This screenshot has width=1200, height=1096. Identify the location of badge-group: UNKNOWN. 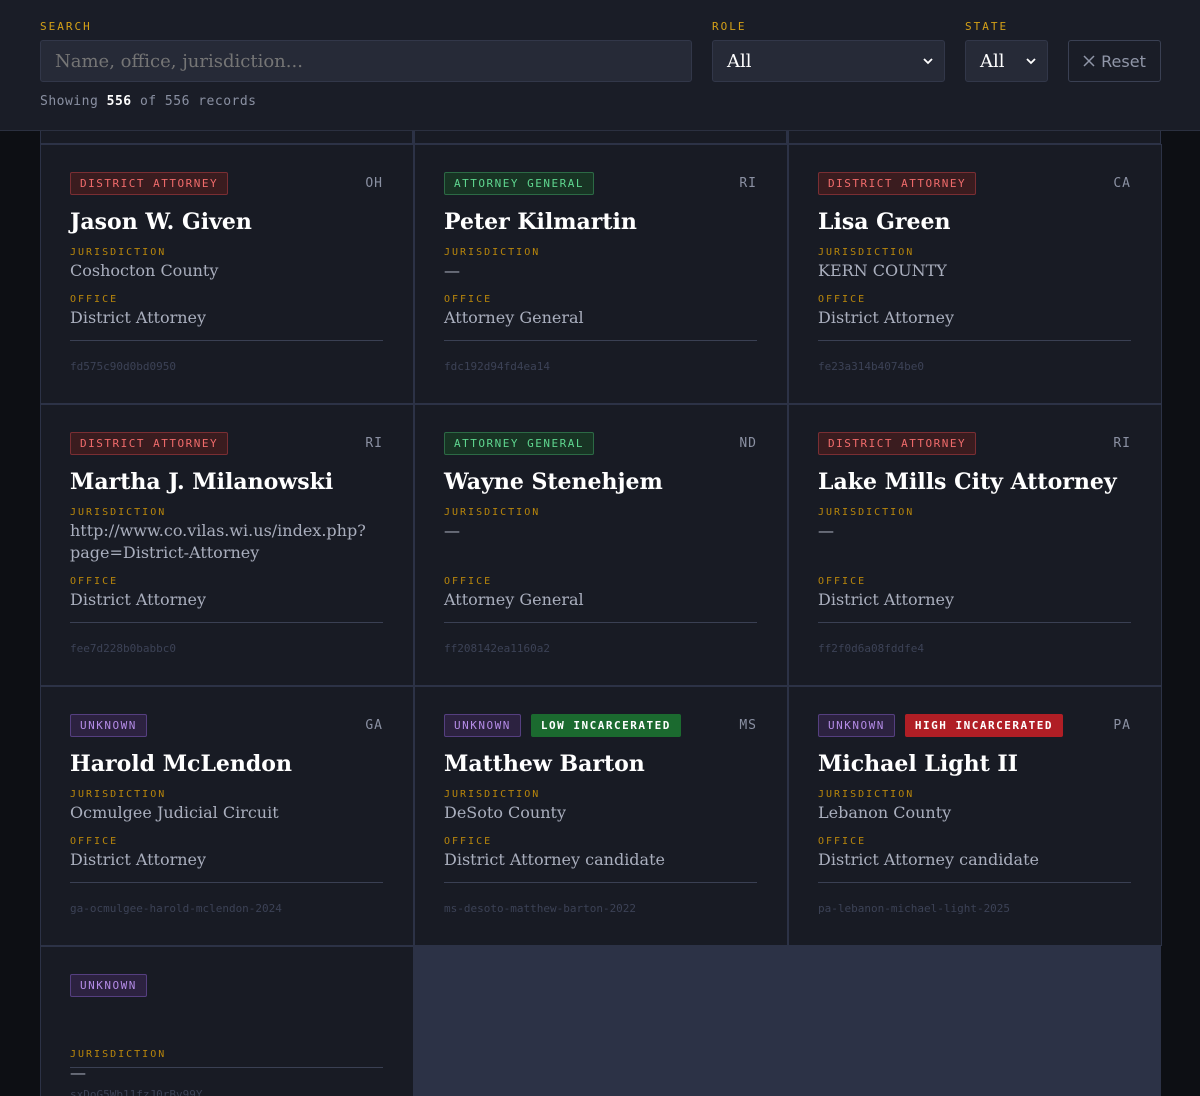
(108, 985).